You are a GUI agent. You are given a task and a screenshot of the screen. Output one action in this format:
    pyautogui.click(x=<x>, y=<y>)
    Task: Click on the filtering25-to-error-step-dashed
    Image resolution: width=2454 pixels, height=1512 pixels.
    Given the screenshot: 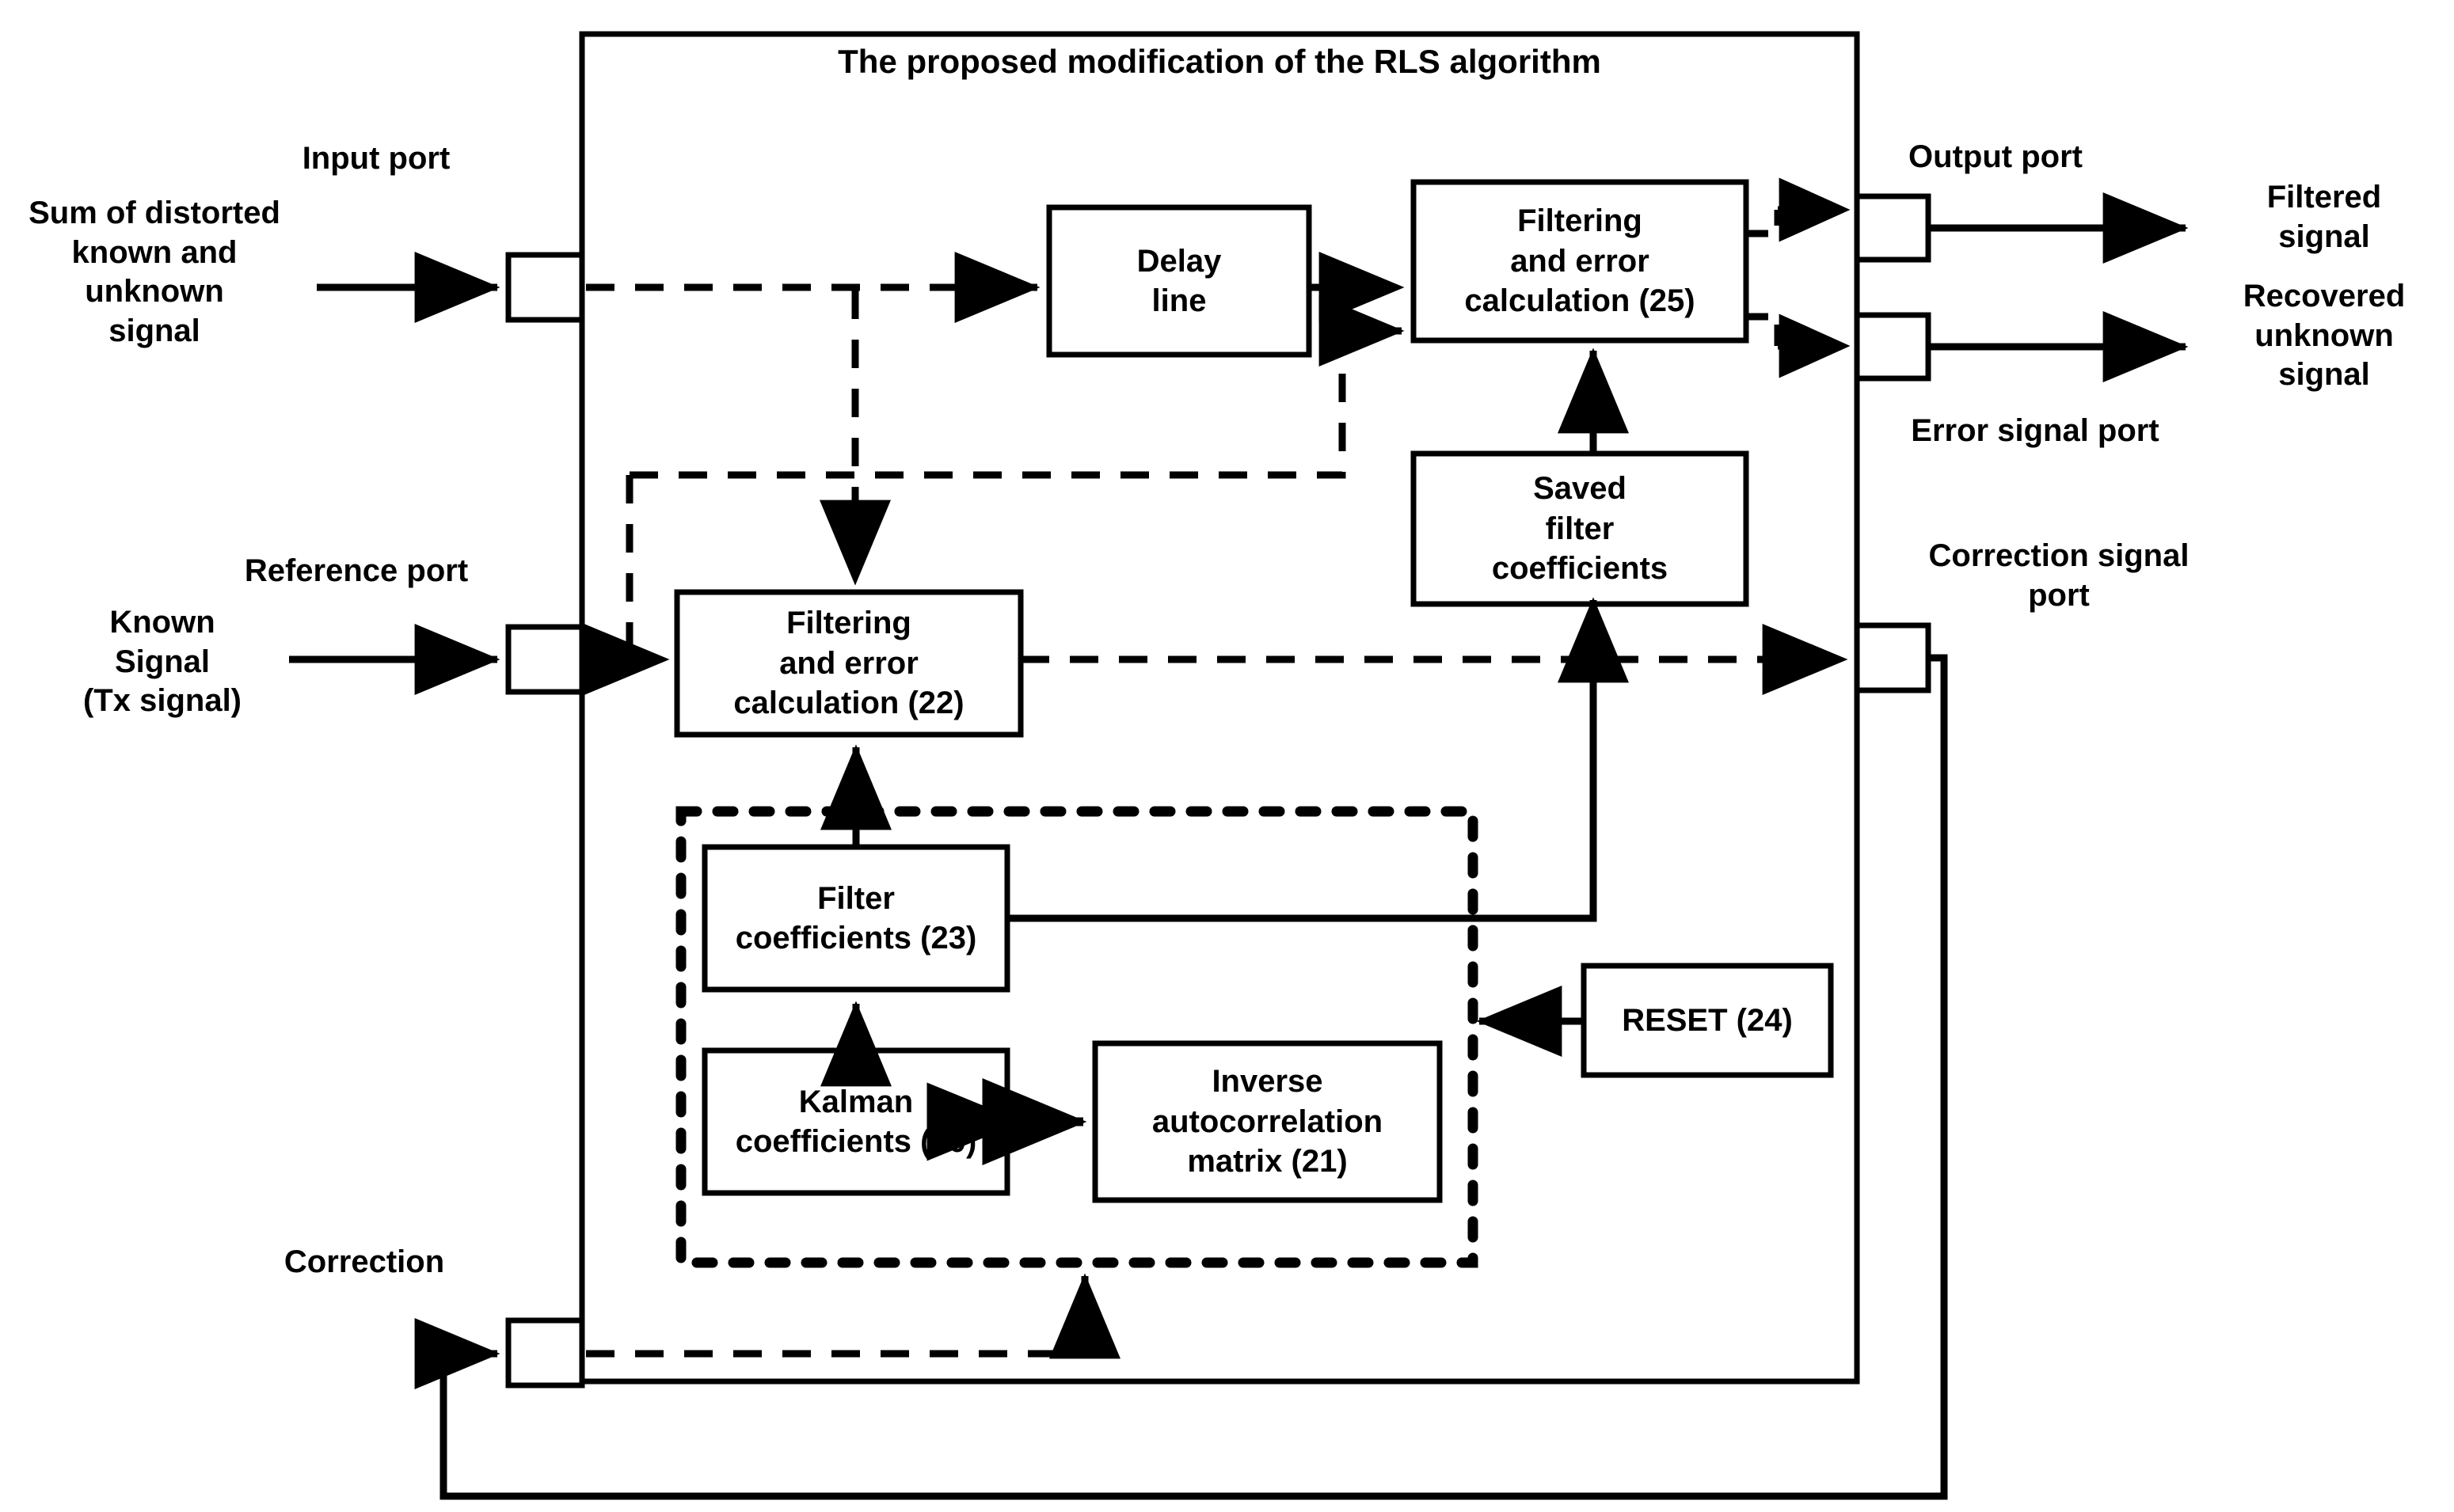 What is the action you would take?
    pyautogui.click(x=1764, y=329)
    